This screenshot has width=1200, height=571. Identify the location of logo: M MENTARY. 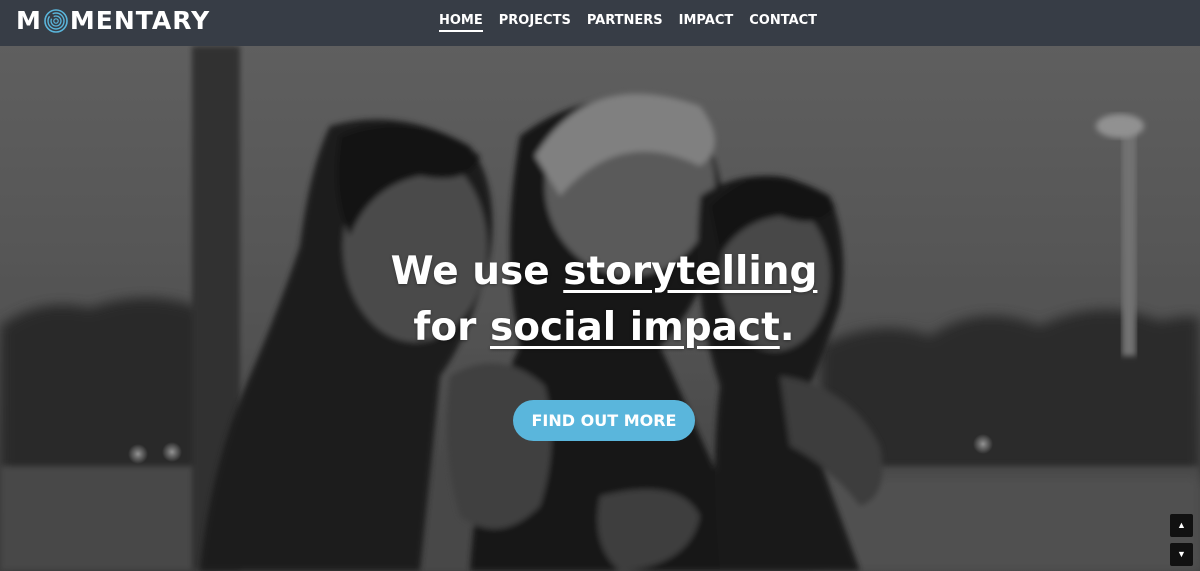
(113, 21).